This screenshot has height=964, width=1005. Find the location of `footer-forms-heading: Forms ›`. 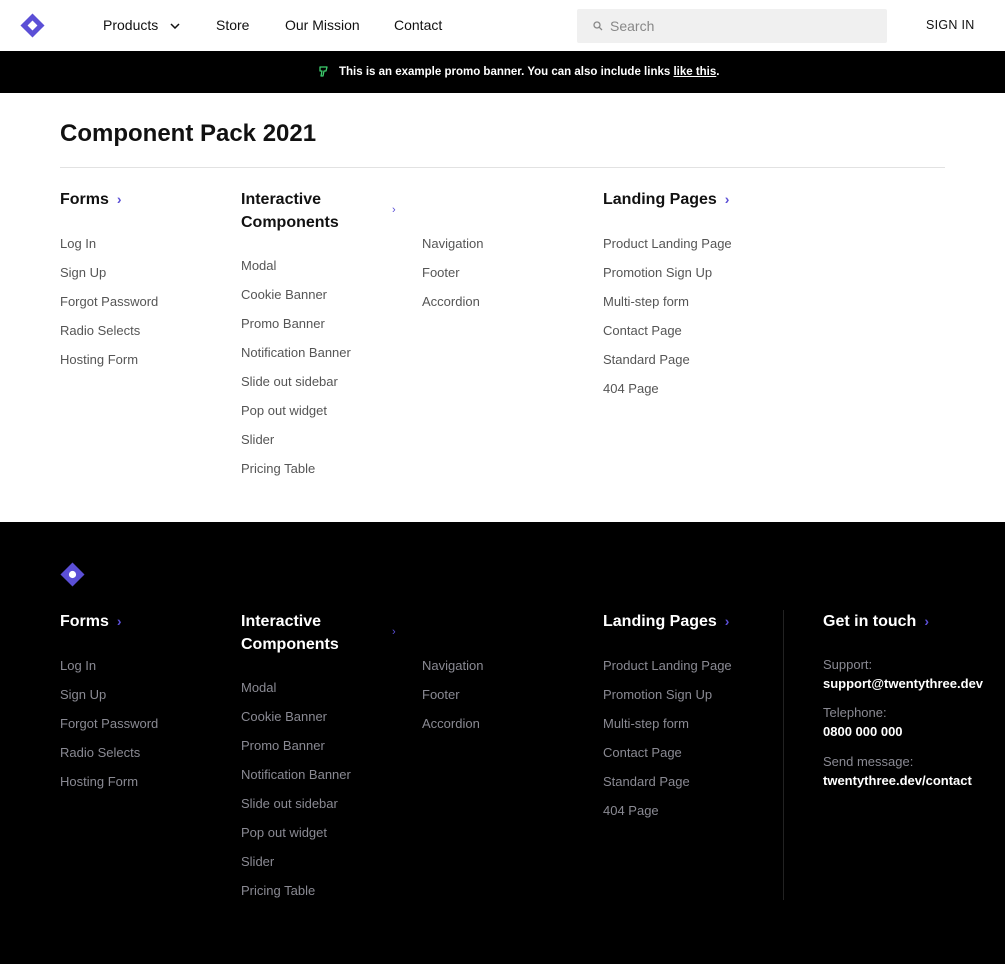

footer-forms-heading: Forms › is located at coordinates (91, 621).